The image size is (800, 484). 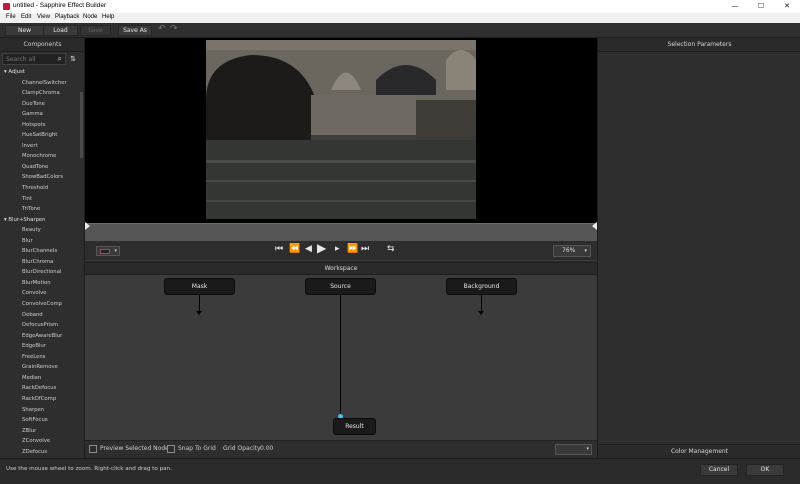 I want to click on close-button: ✕, so click(x=787, y=6).